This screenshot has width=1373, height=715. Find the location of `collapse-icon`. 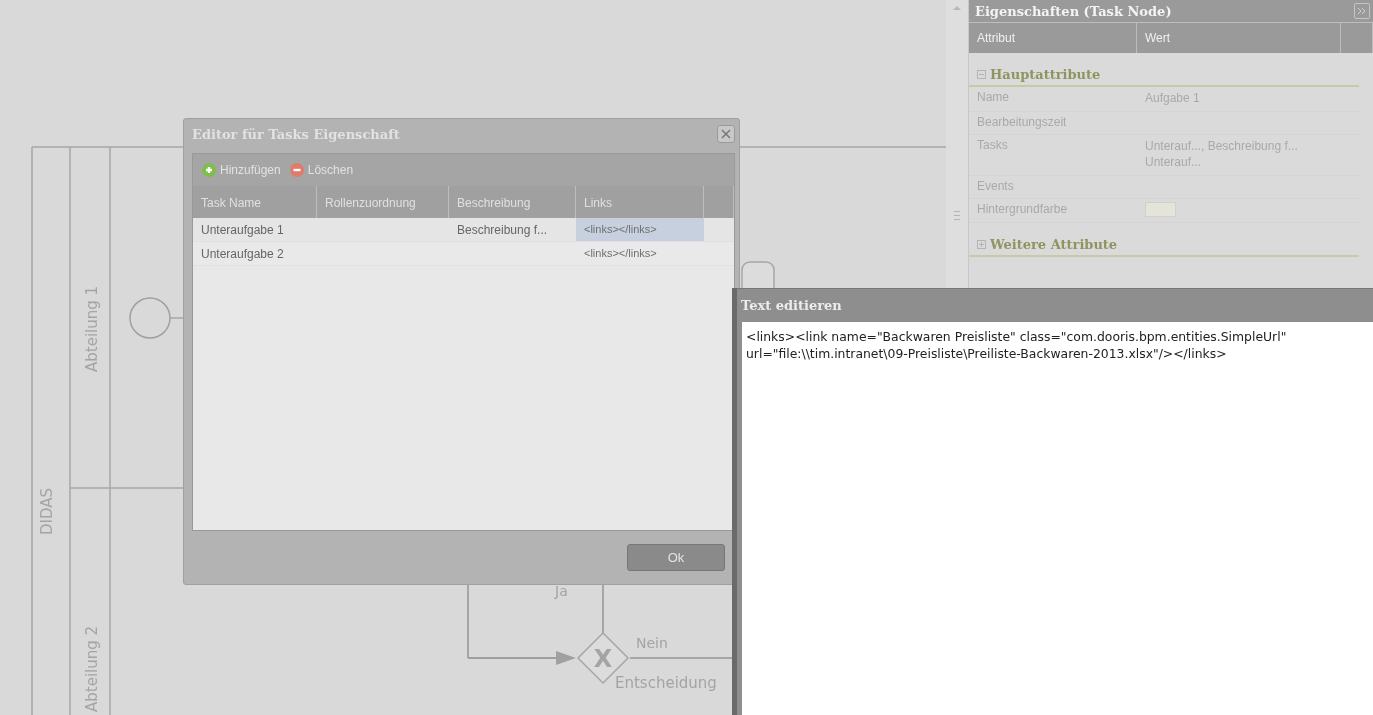

collapse-icon is located at coordinates (1362, 11).